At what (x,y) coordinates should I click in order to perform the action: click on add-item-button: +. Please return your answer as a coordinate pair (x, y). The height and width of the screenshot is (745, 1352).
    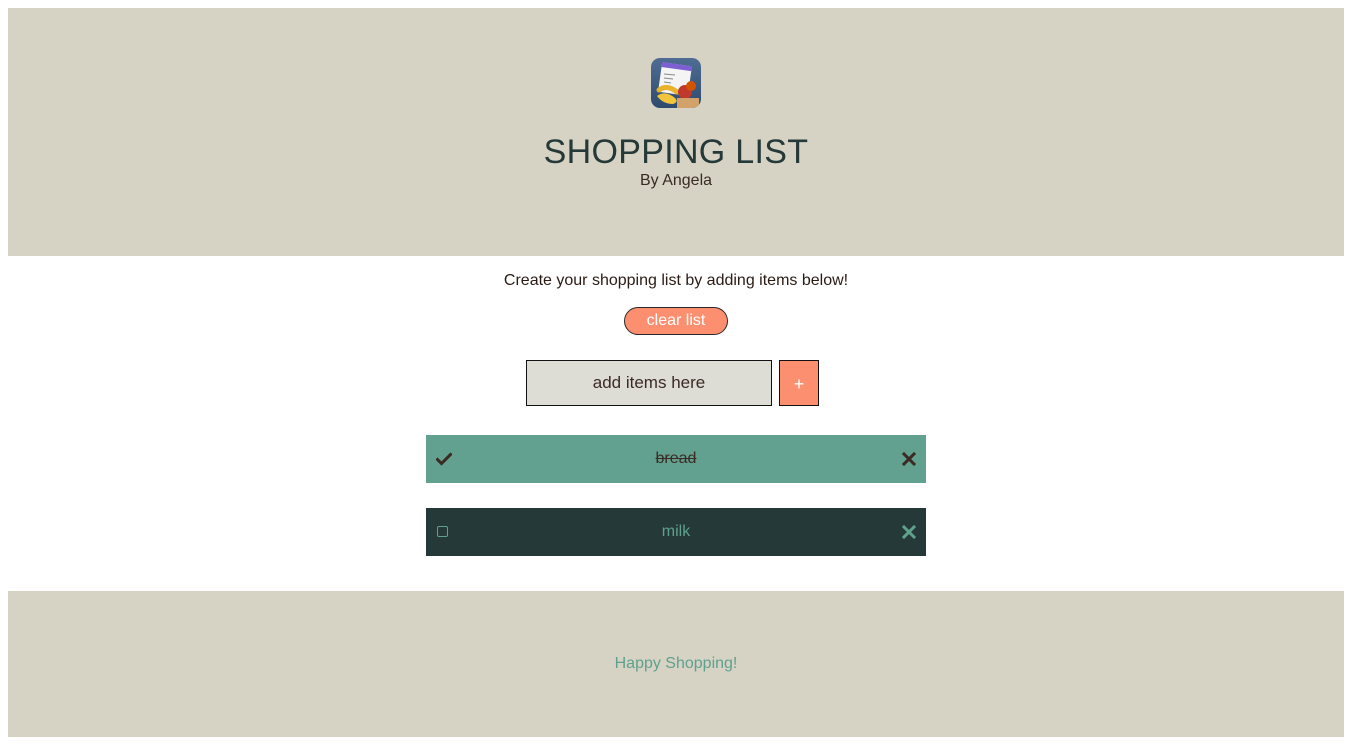
    Looking at the image, I should click on (799, 383).